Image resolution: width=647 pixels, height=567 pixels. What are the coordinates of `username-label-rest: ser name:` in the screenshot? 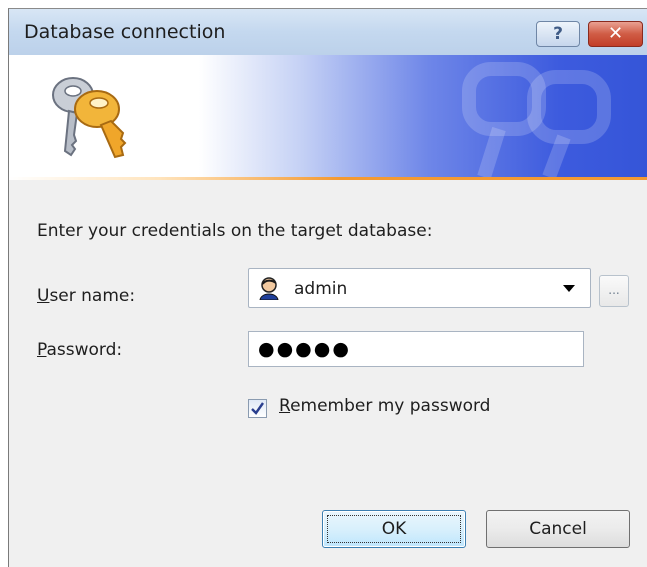 It's located at (92, 296).